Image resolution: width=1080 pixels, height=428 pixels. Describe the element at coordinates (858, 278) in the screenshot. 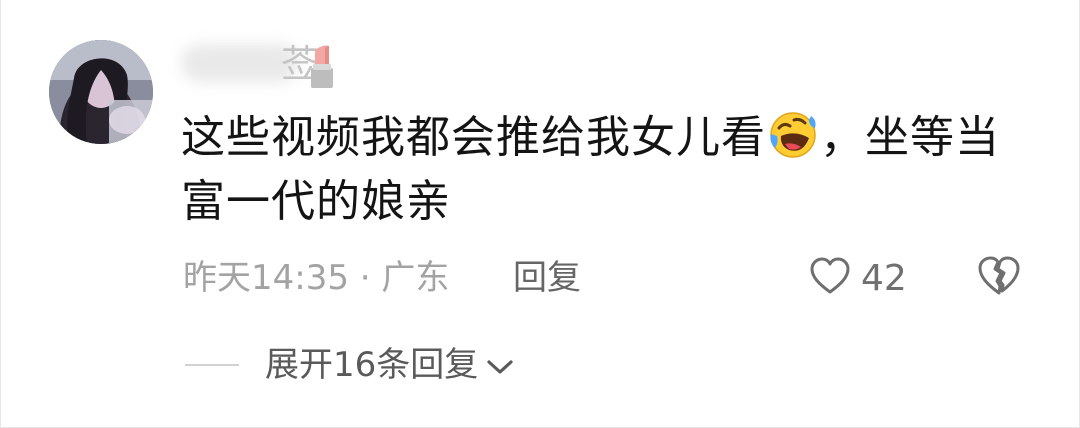

I see `like-button: 42` at that location.